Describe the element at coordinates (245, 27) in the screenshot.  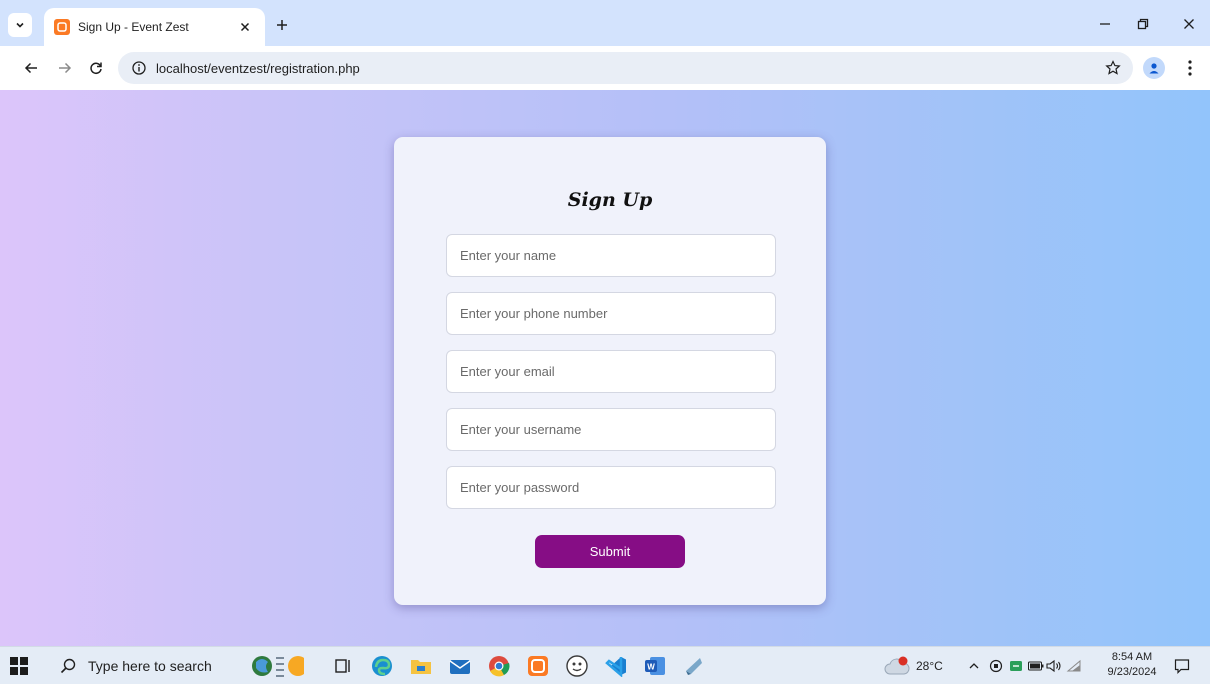
I see `tab-close-icon` at that location.